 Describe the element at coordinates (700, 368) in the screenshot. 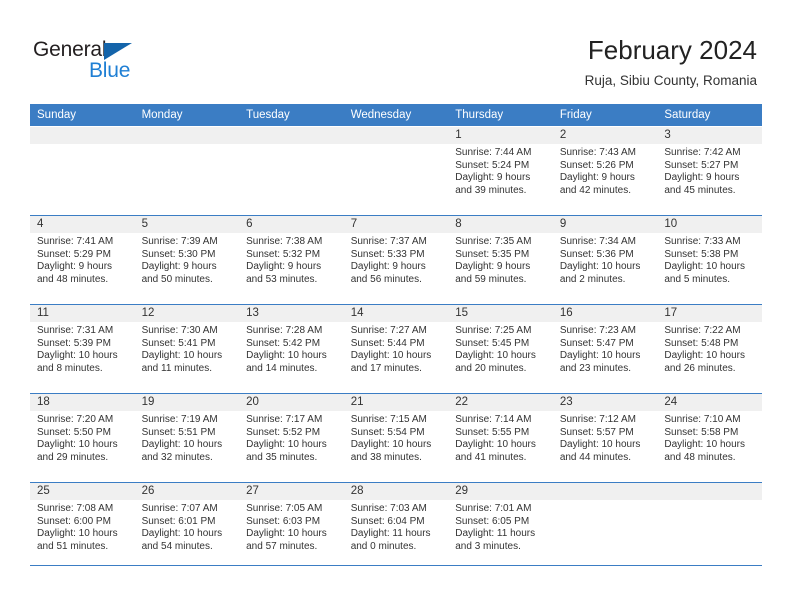

I see `daylight-text-line2: and 26 minutes.` at that location.